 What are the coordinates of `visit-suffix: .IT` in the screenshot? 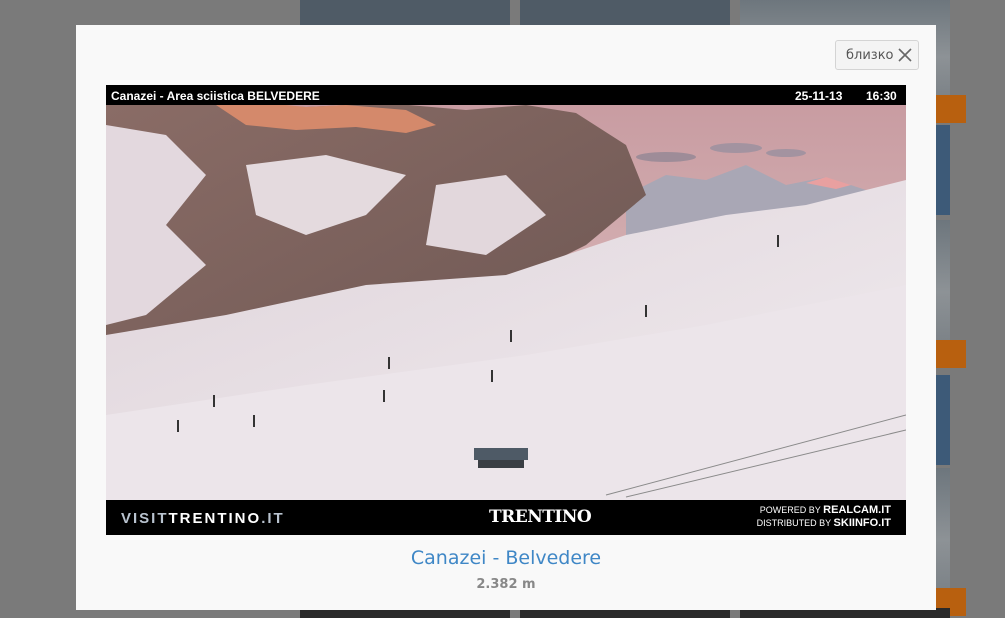 It's located at (273, 518).